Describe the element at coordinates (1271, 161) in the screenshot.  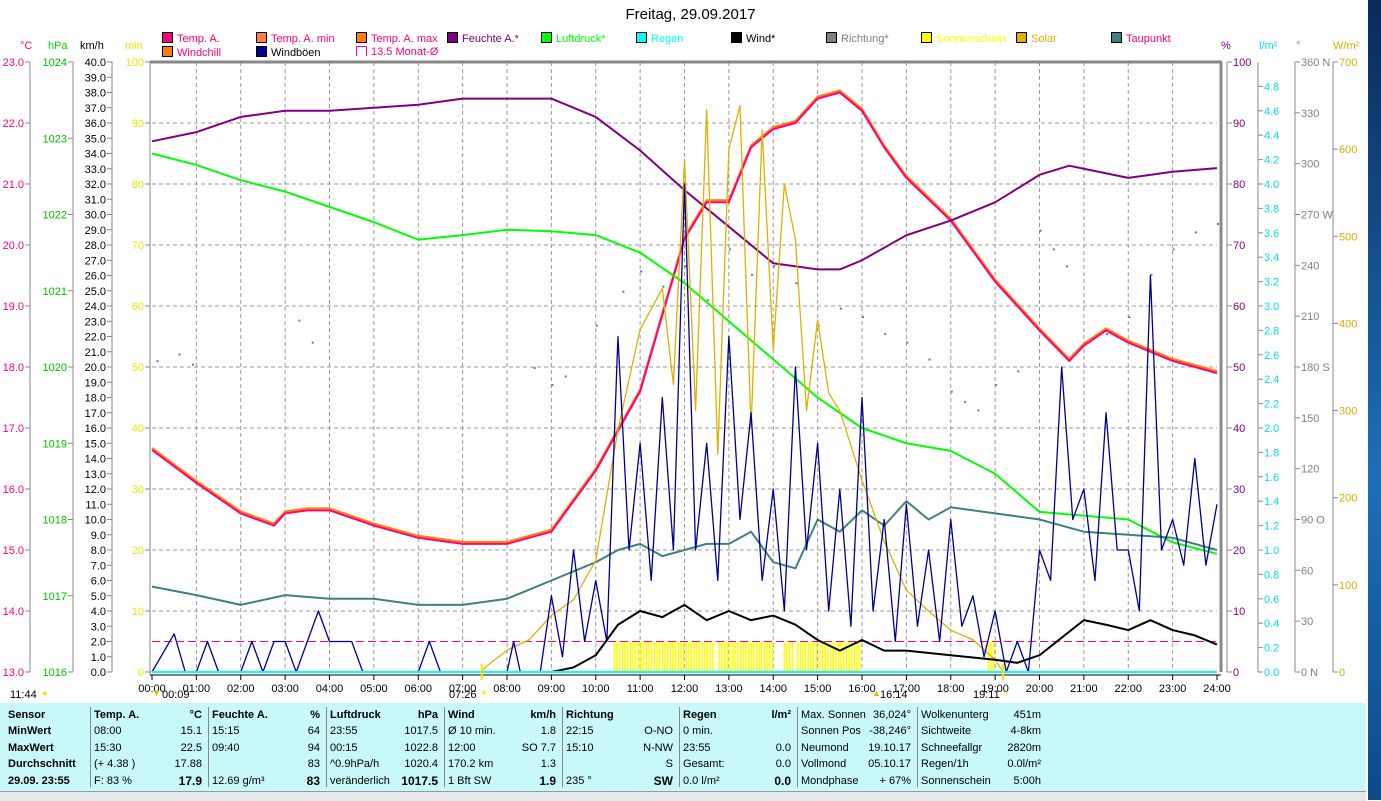
I see `rain-tick-label: 4.2` at that location.